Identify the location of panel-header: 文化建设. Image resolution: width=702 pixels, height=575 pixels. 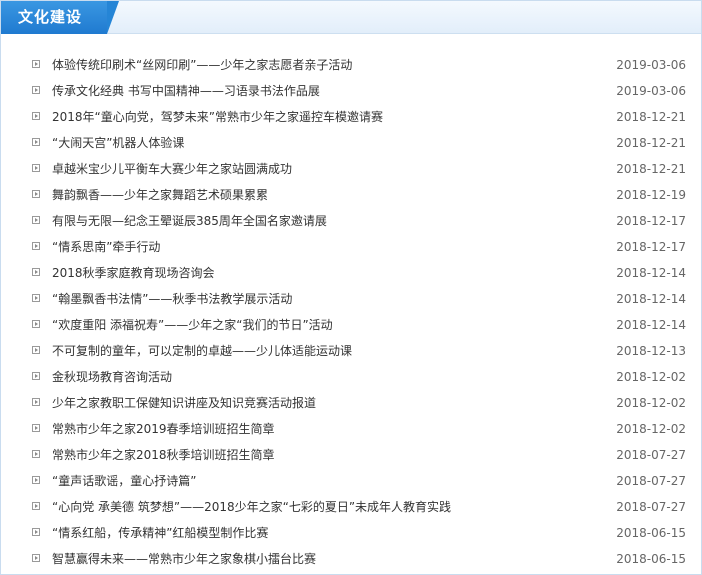
(351, 17).